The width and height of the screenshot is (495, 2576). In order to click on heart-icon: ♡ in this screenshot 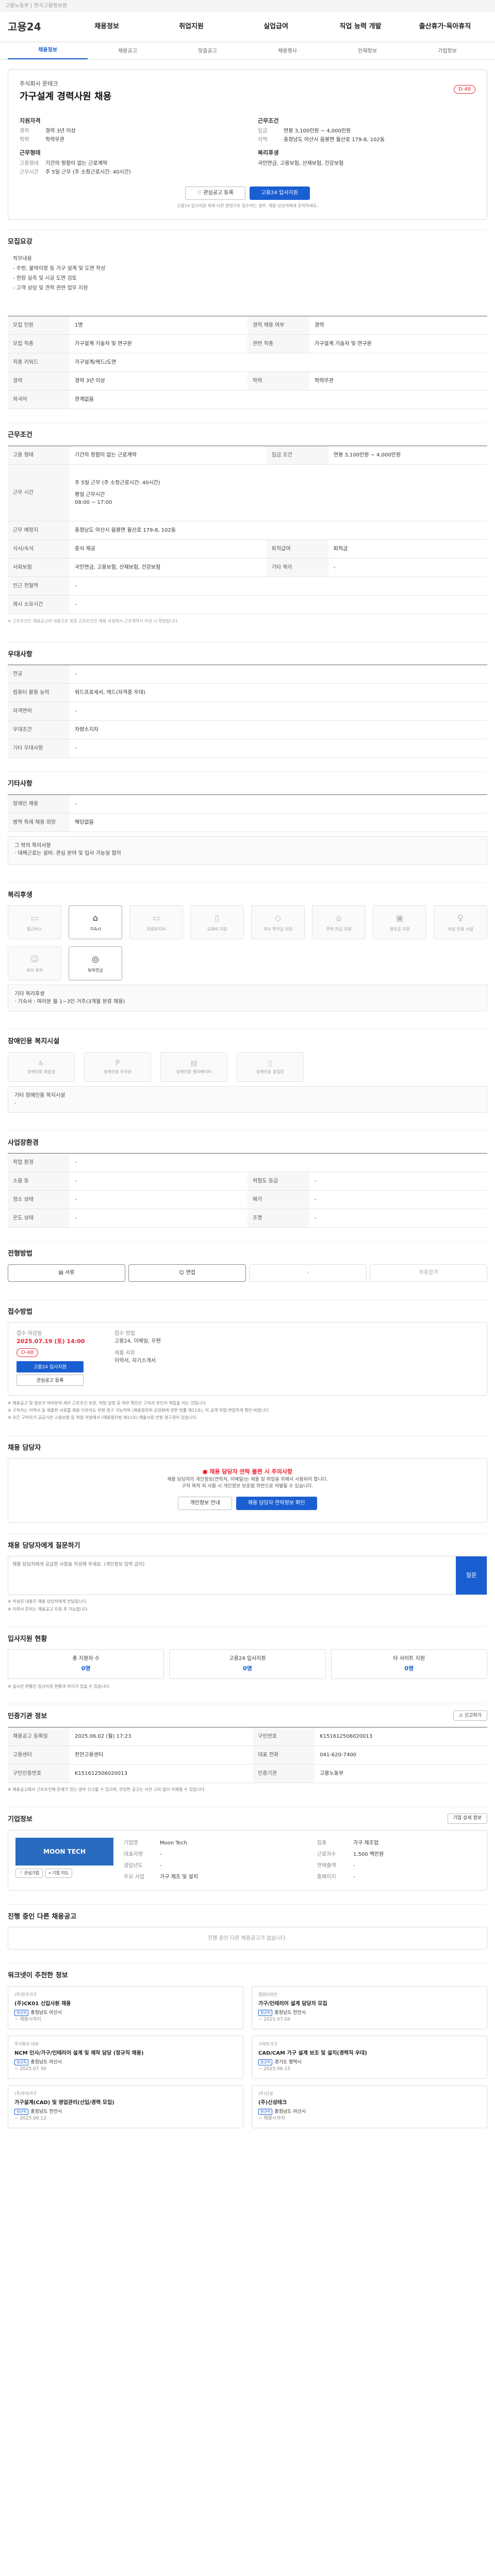, I will do `click(200, 193)`.